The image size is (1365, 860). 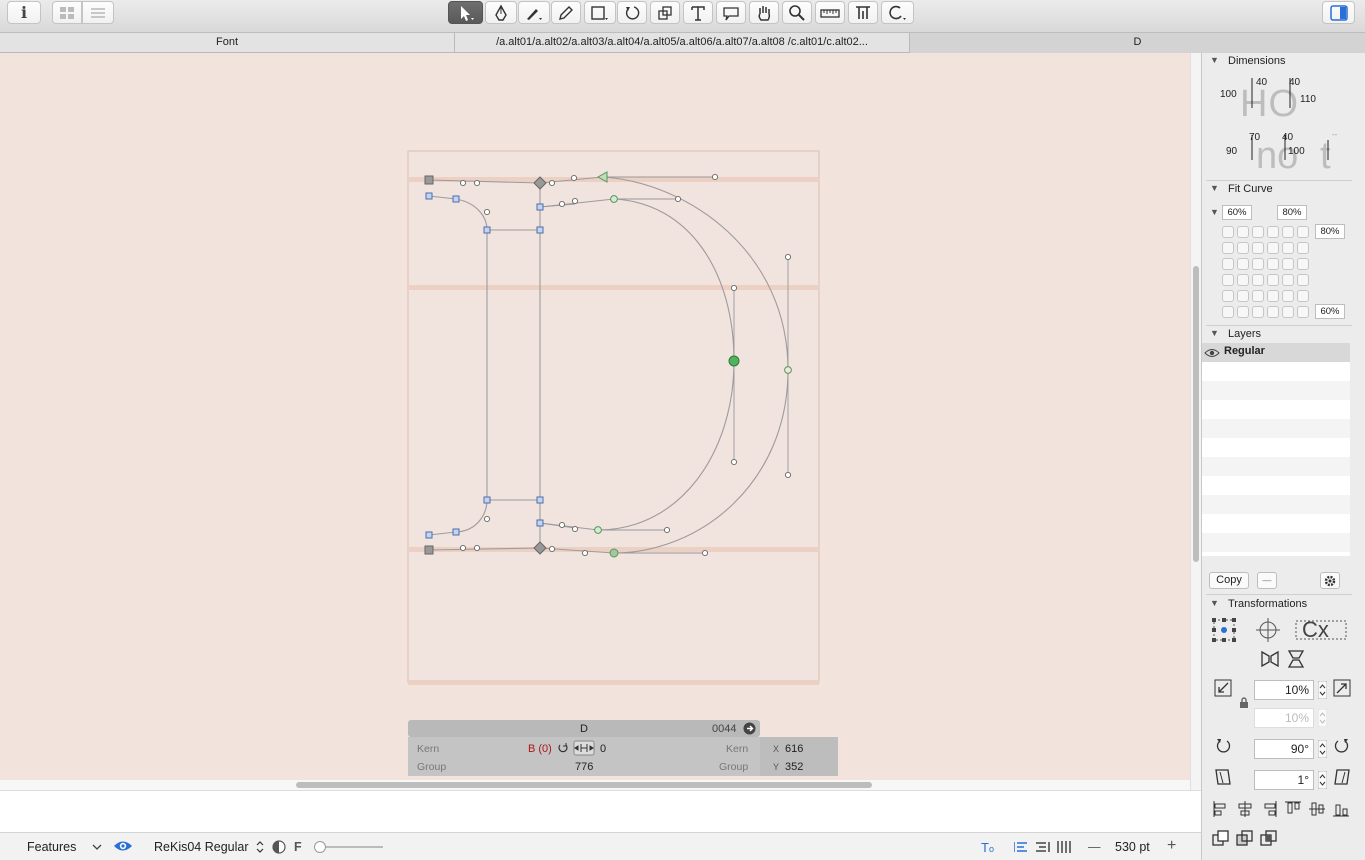 I want to click on x-coordinate-value: 616, so click(x=794, y=749).